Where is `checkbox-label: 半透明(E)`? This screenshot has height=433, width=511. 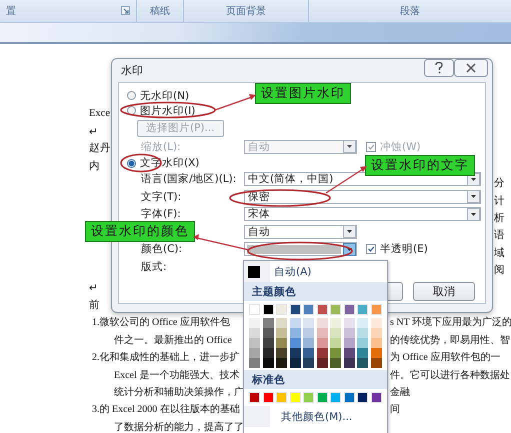 checkbox-label: 半透明(E) is located at coordinates (404, 249).